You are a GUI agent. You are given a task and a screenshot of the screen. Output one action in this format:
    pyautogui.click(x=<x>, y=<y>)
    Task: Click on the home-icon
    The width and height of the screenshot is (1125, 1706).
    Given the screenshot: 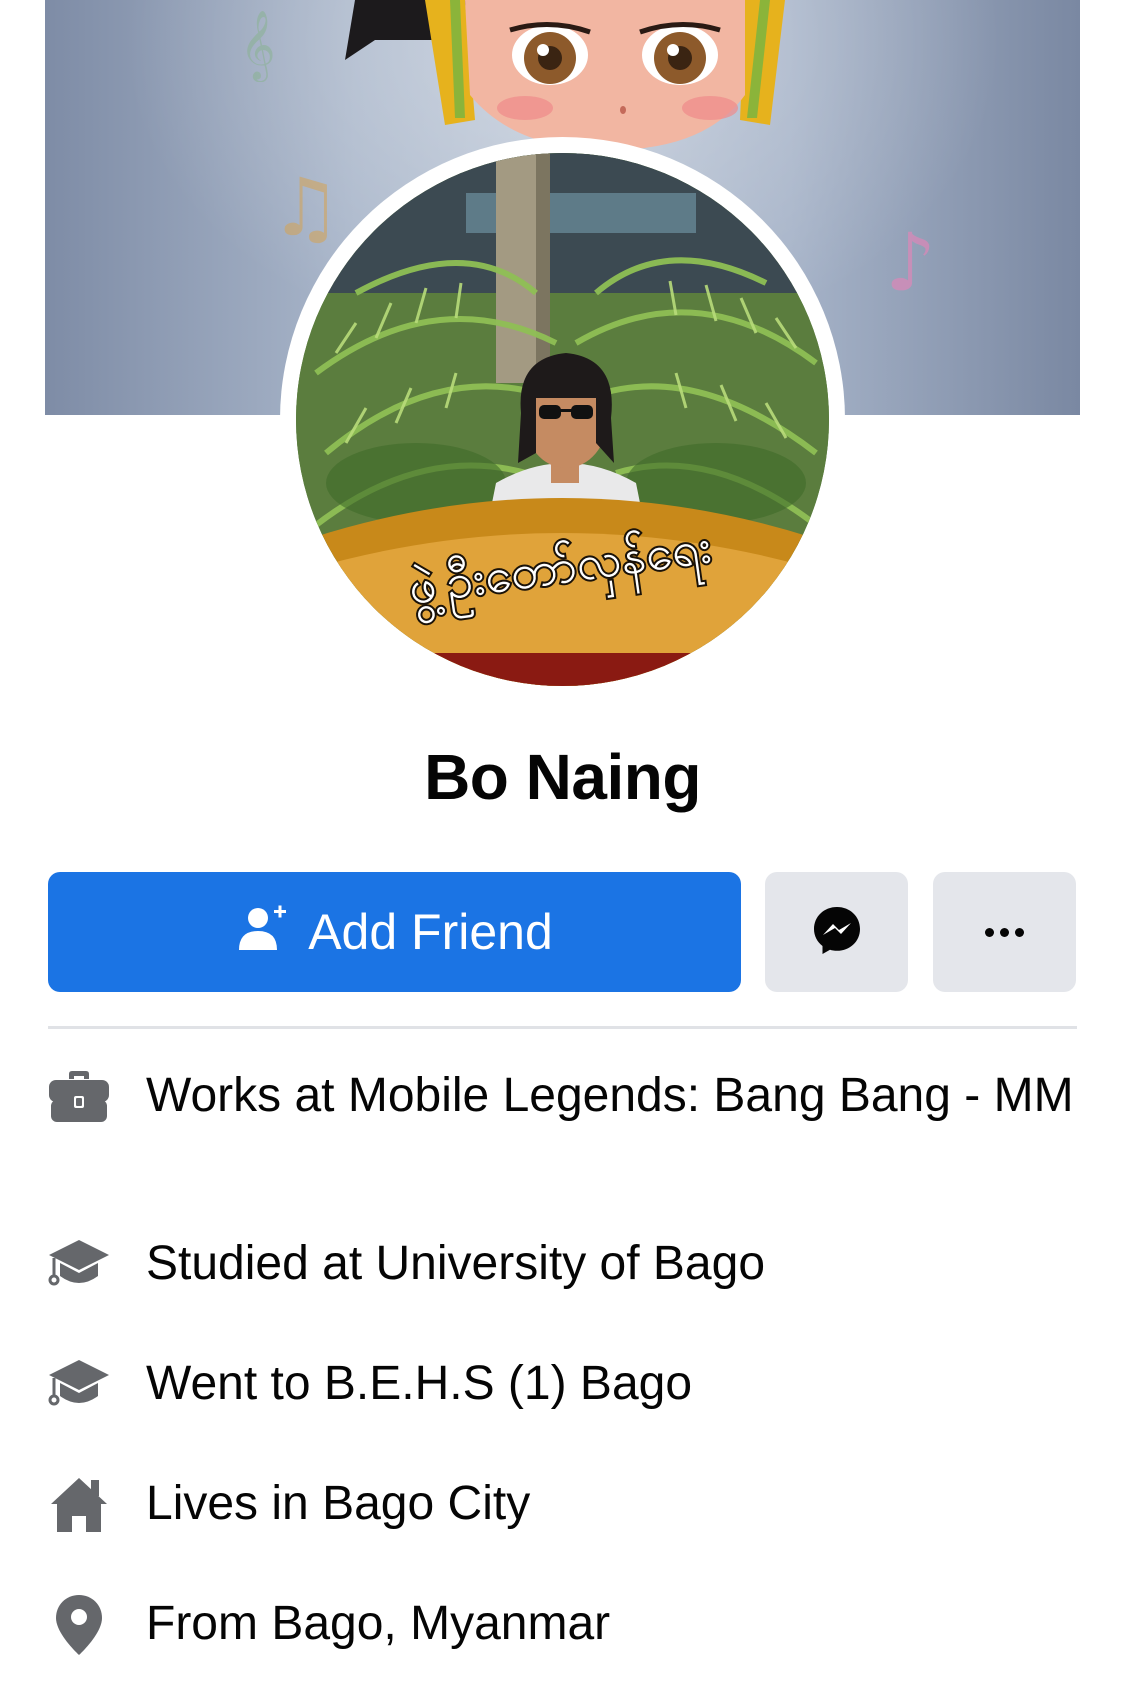 What is the action you would take?
    pyautogui.click(x=79, y=1505)
    